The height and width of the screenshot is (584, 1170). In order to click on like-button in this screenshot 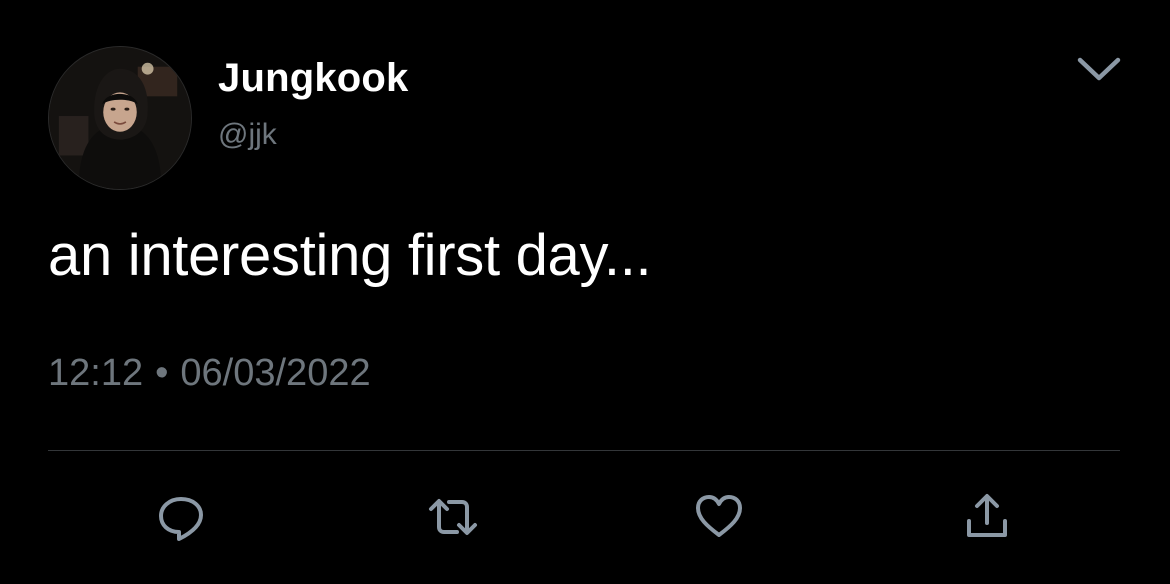, I will do `click(719, 517)`.